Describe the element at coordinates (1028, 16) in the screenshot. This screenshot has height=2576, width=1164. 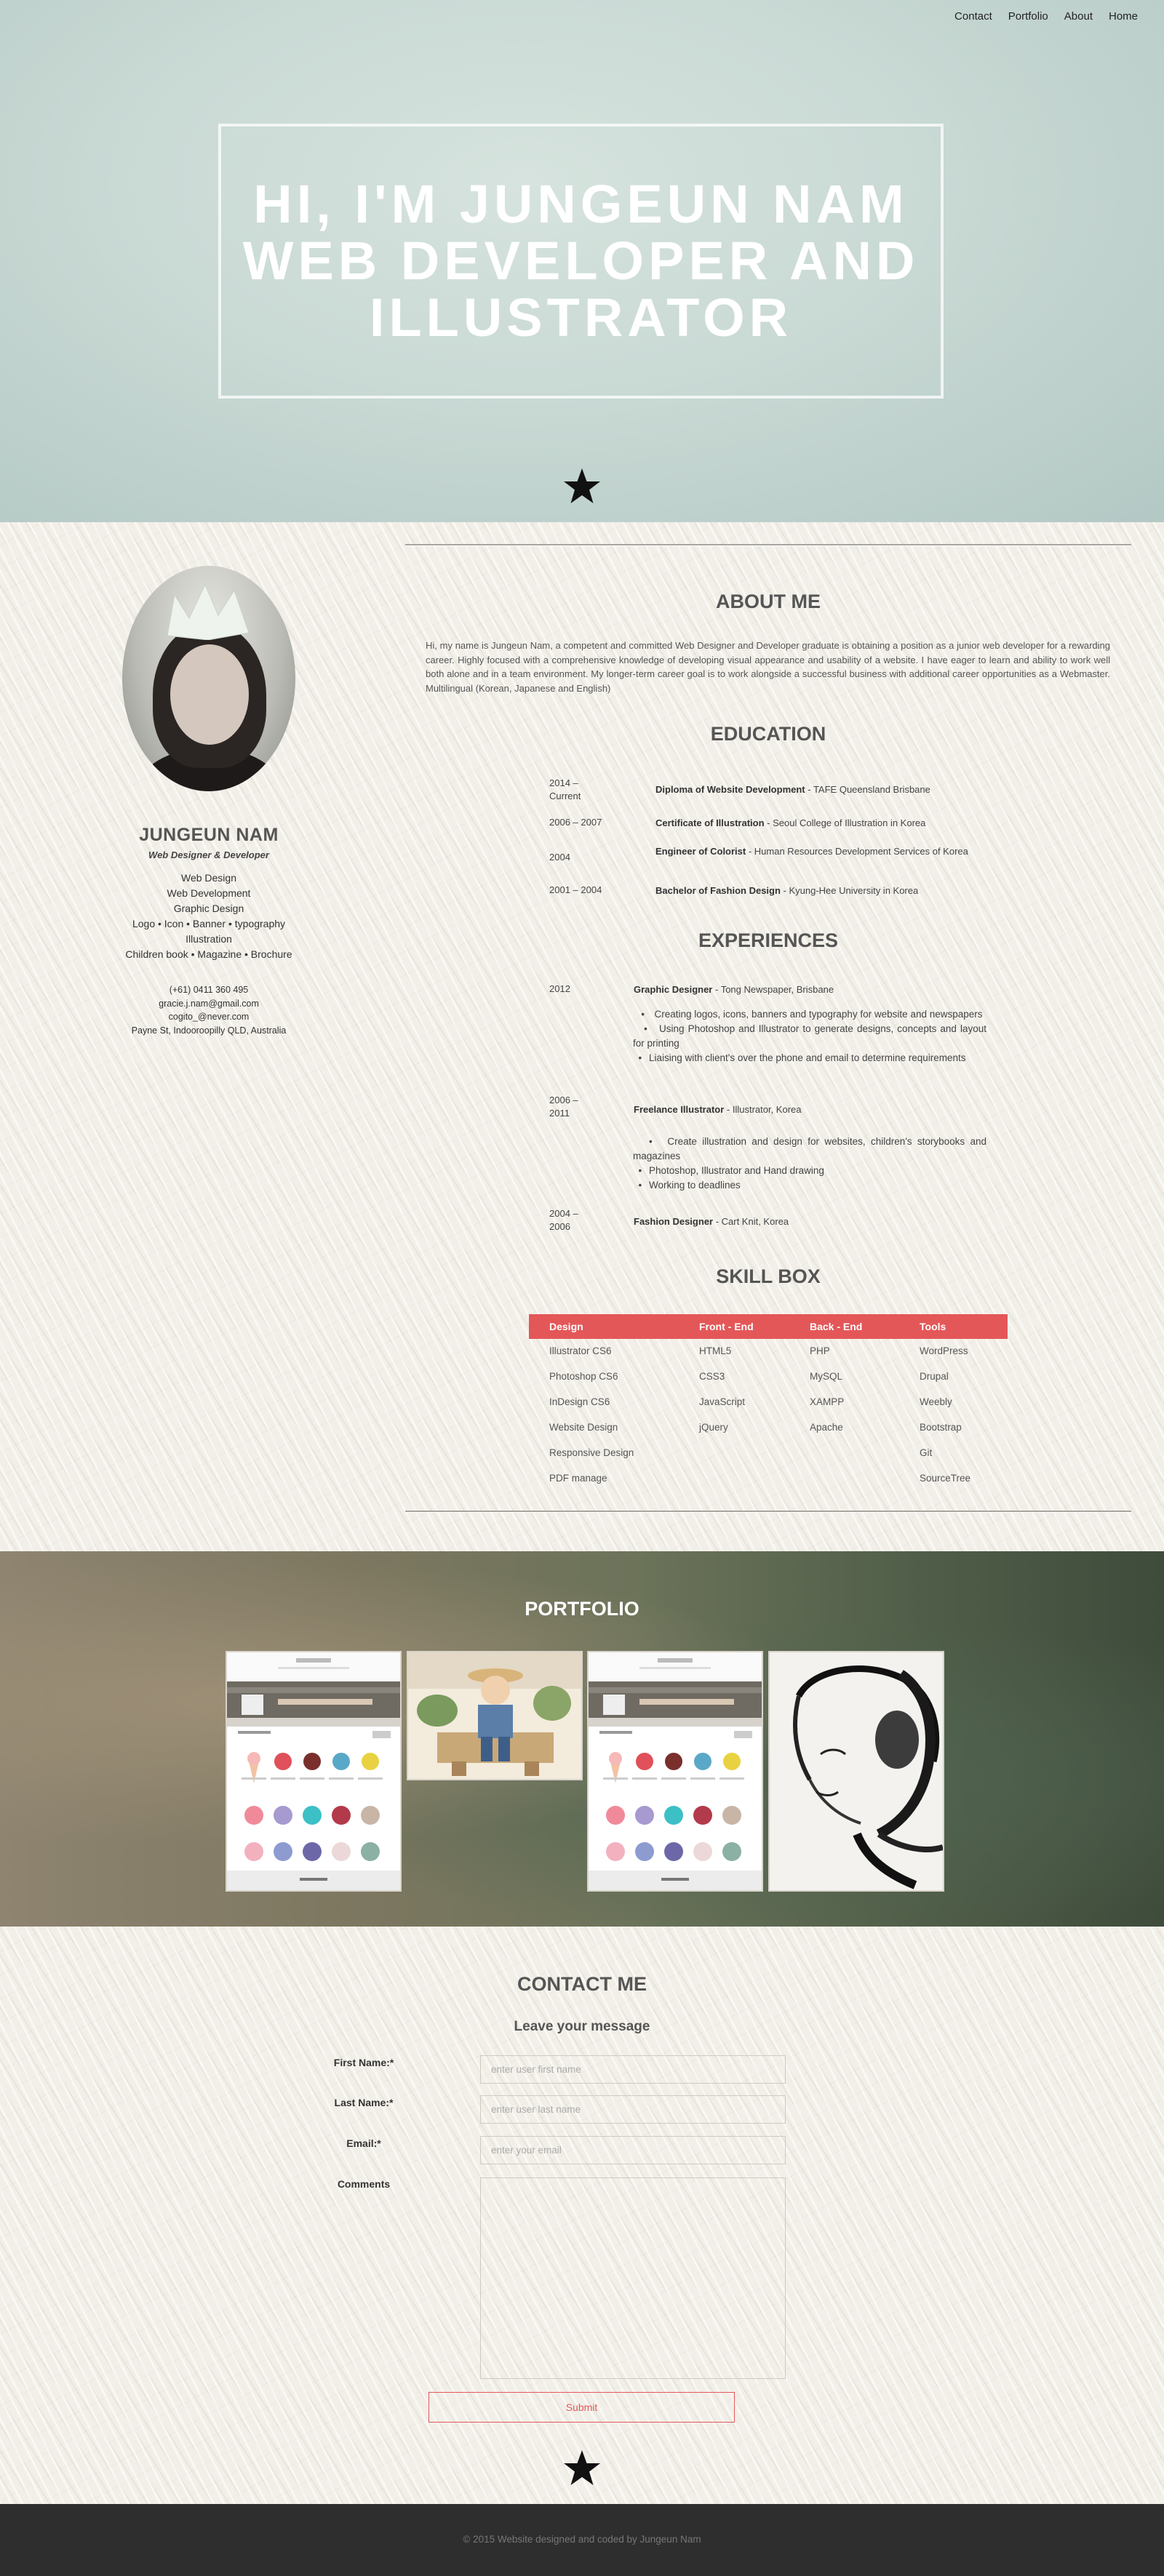
I see `nav-portfolio: Portfolio` at that location.